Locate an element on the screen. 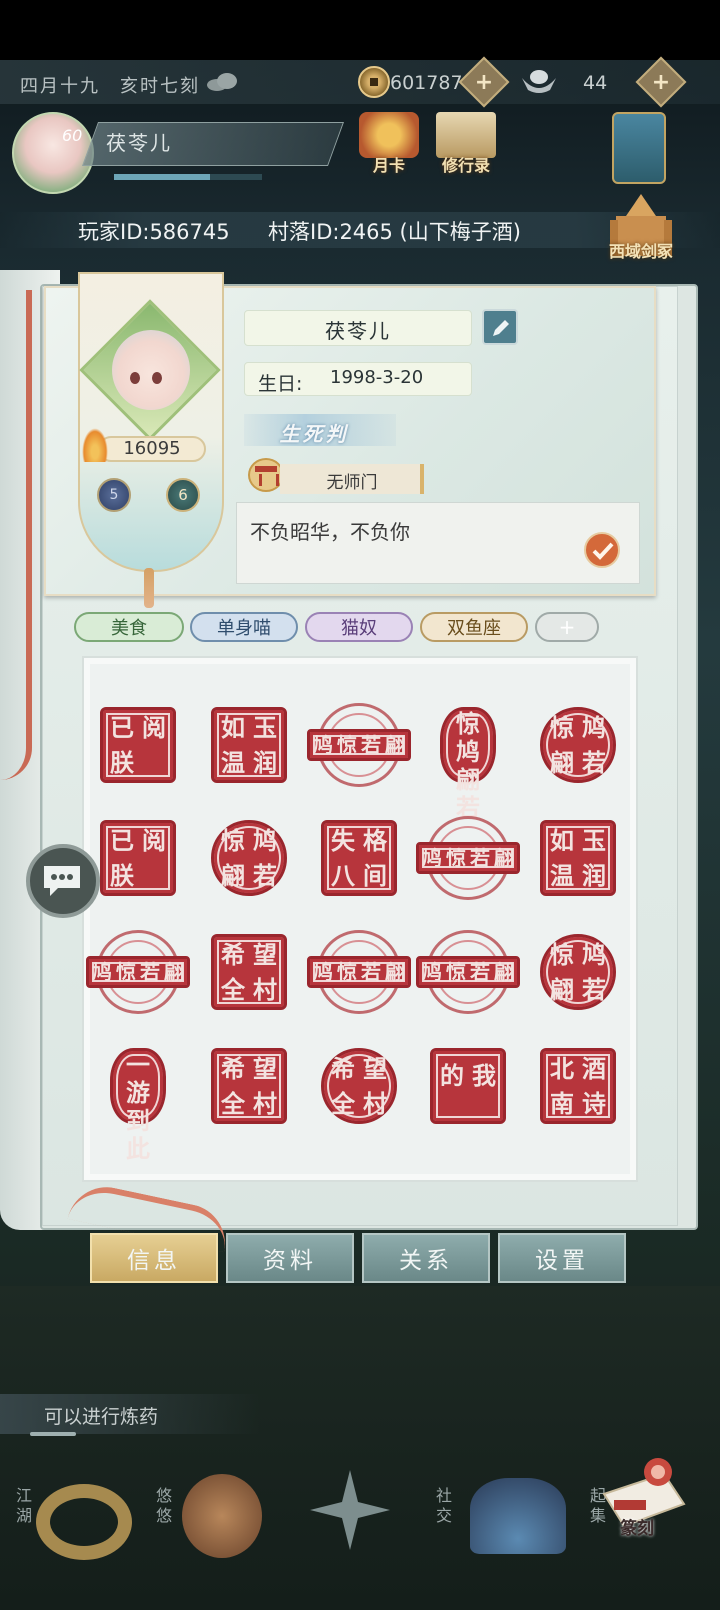 The image size is (720, 1610). power-value: 16095 is located at coordinates (152, 448).